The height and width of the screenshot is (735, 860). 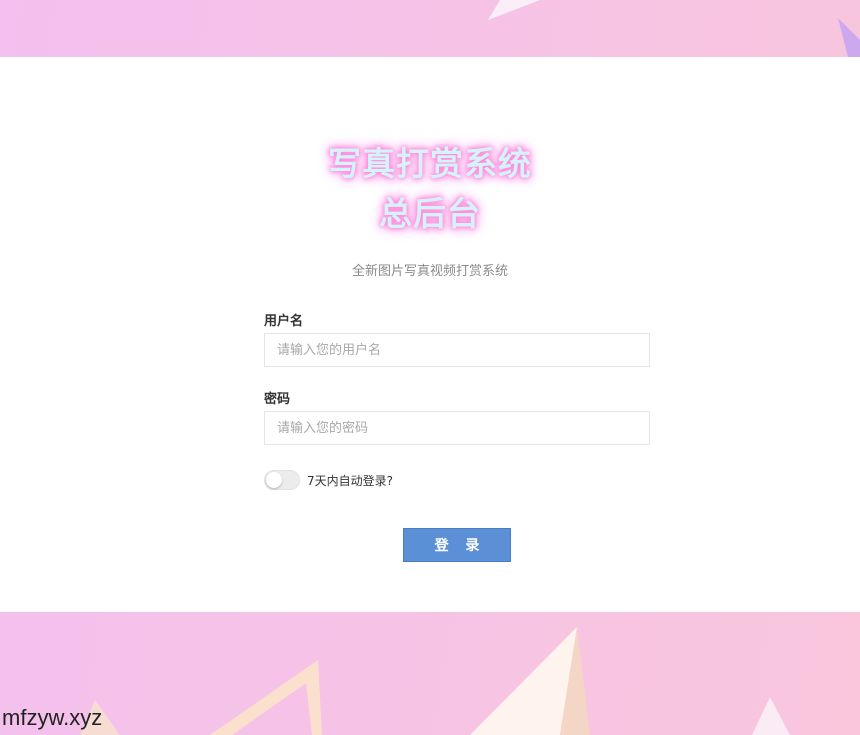 What do you see at coordinates (284, 321) in the screenshot?
I see `username-label: 用户名` at bounding box center [284, 321].